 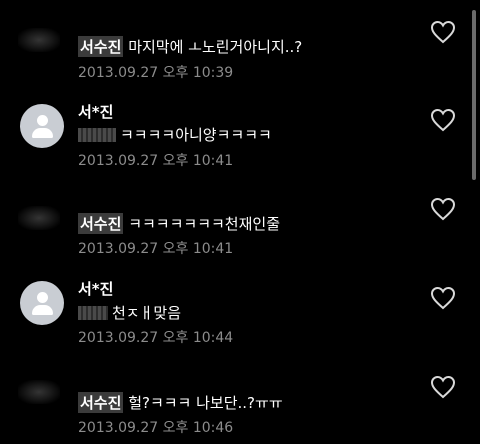 I want to click on comment-author: 서수진, so click(x=101, y=402).